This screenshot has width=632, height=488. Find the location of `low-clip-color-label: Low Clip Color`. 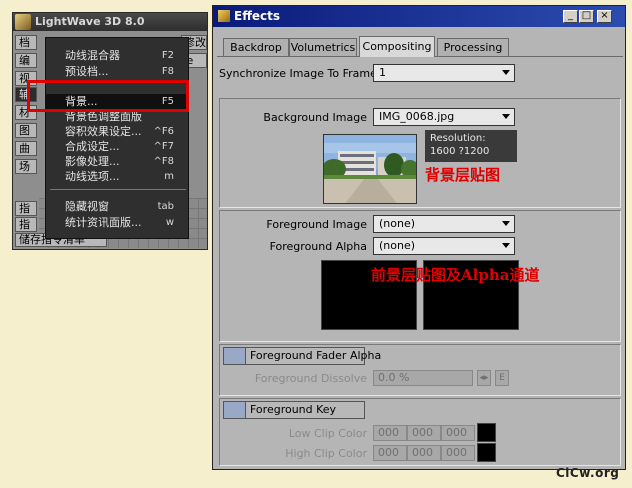

low-clip-color-label: Low Clip Color is located at coordinates (327, 433).